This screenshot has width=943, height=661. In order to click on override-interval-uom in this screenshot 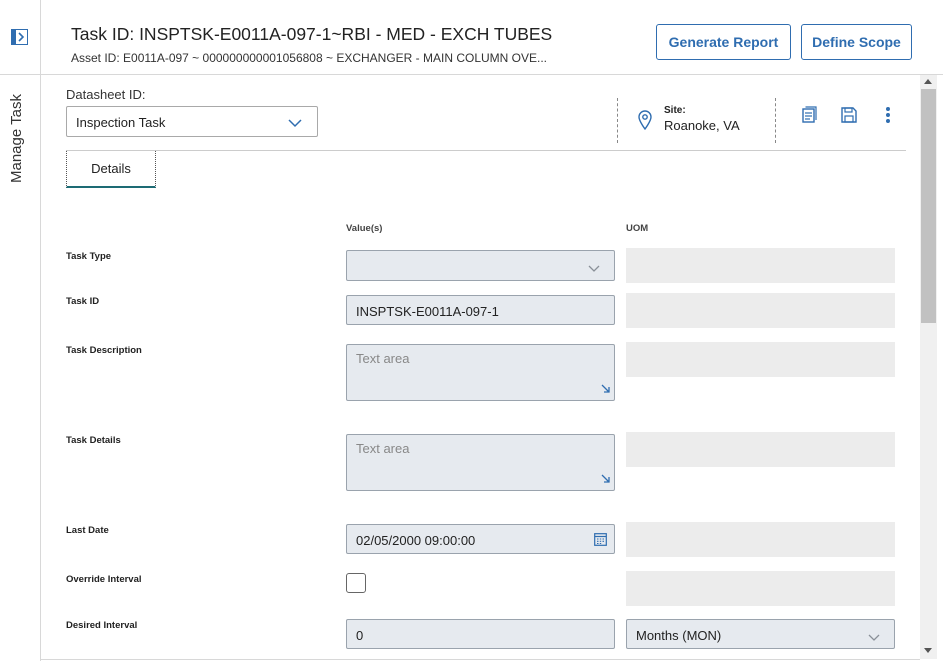, I will do `click(760, 588)`.